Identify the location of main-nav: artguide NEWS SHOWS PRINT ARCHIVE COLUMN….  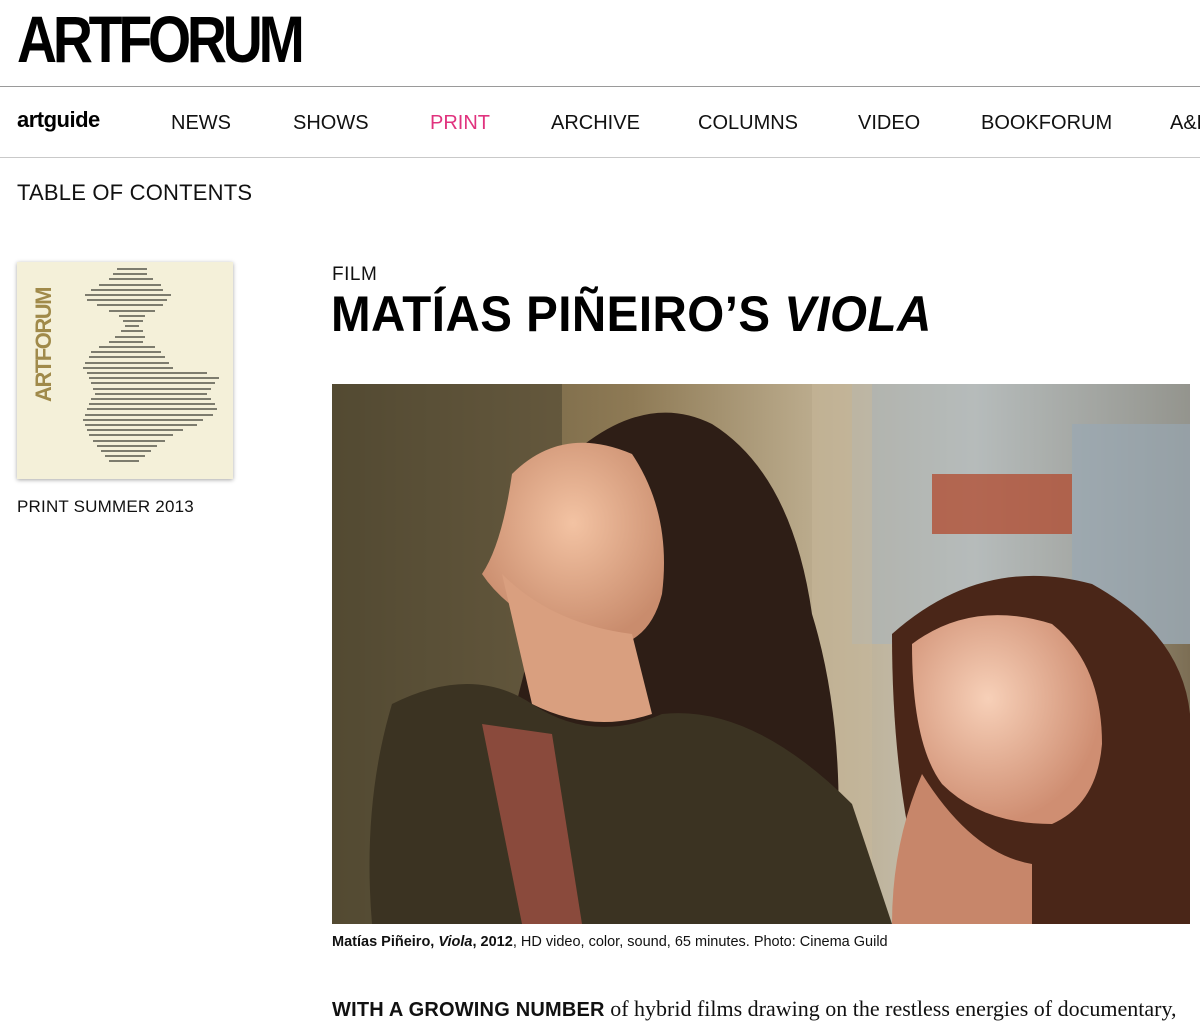
(600, 122).